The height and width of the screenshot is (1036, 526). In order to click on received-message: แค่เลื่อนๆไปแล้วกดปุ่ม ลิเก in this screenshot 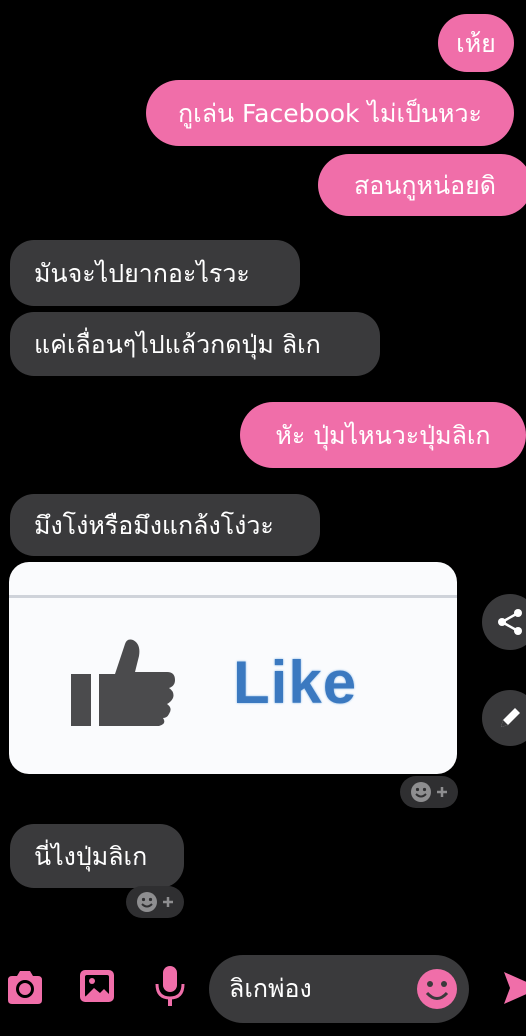, I will do `click(195, 344)`.